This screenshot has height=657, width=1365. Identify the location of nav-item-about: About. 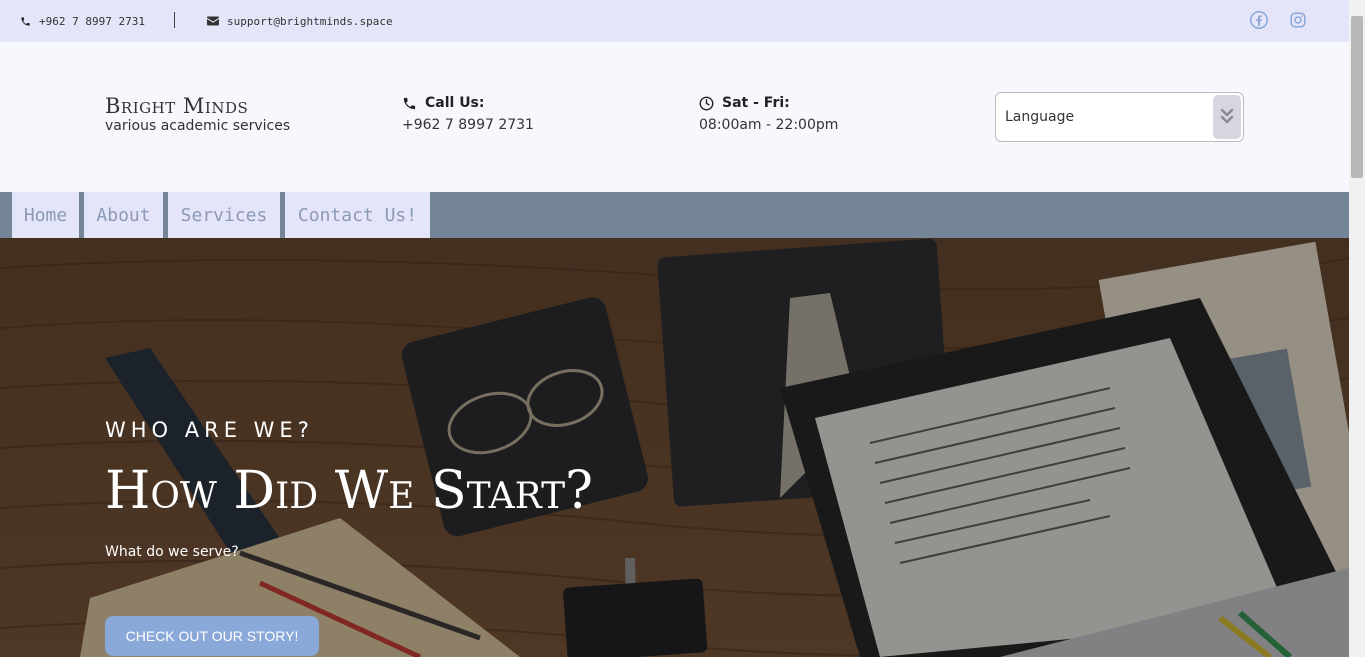
(123, 215).